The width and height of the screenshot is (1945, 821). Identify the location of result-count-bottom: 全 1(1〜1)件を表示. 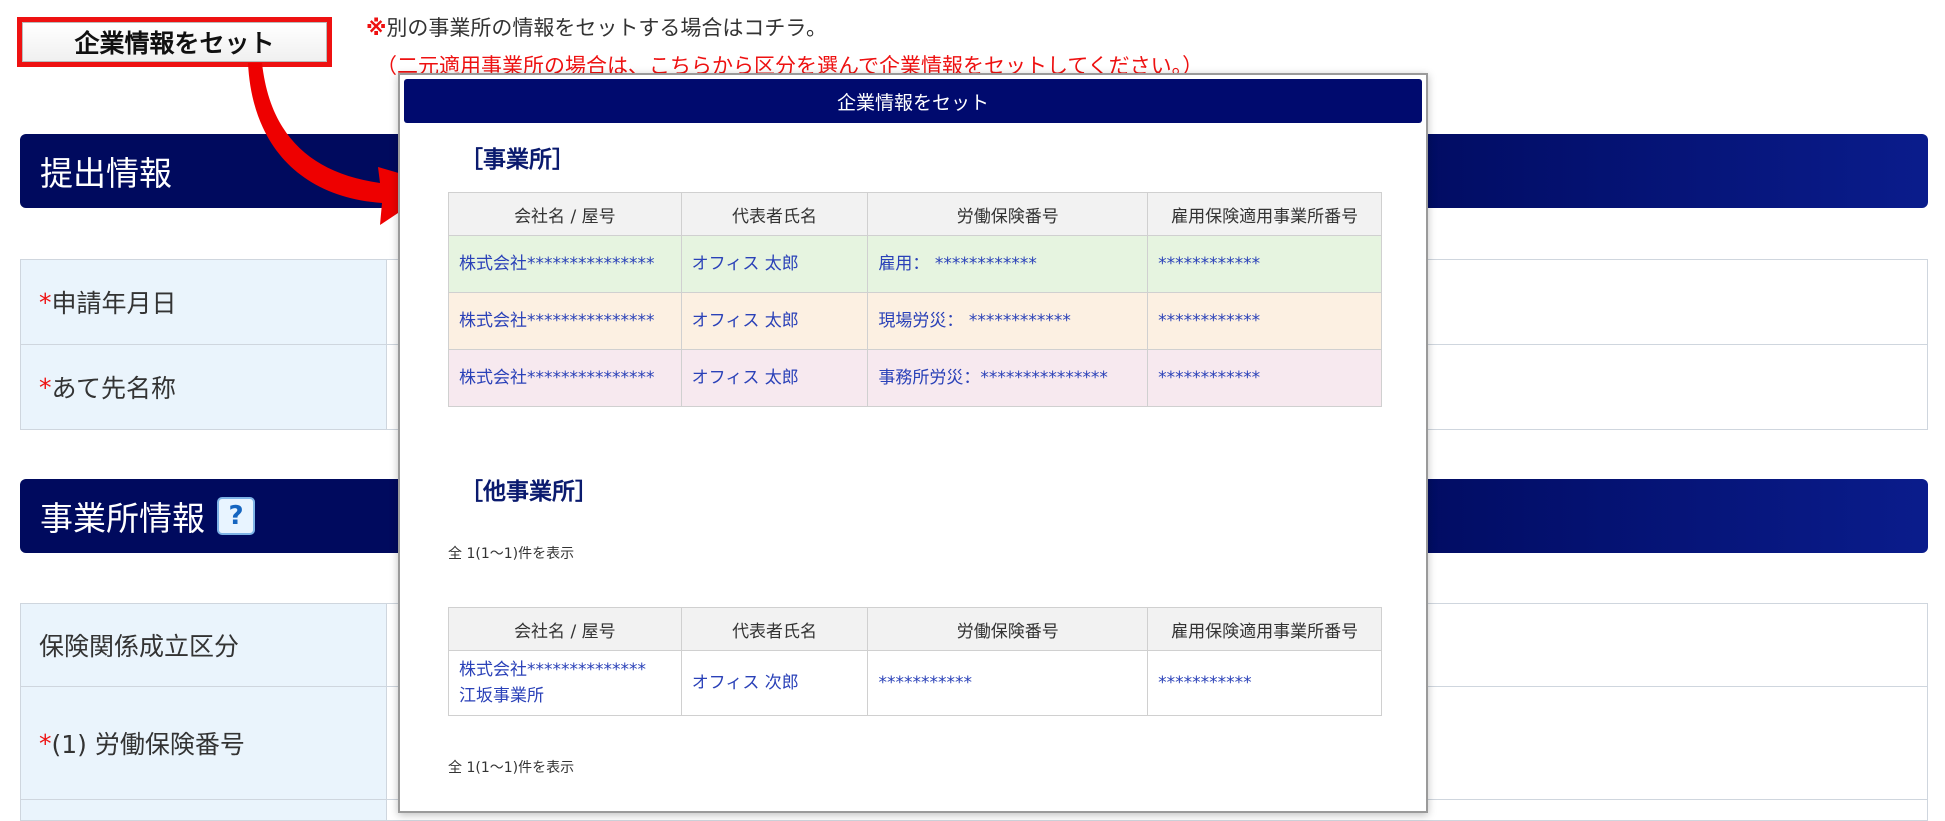
(511, 768).